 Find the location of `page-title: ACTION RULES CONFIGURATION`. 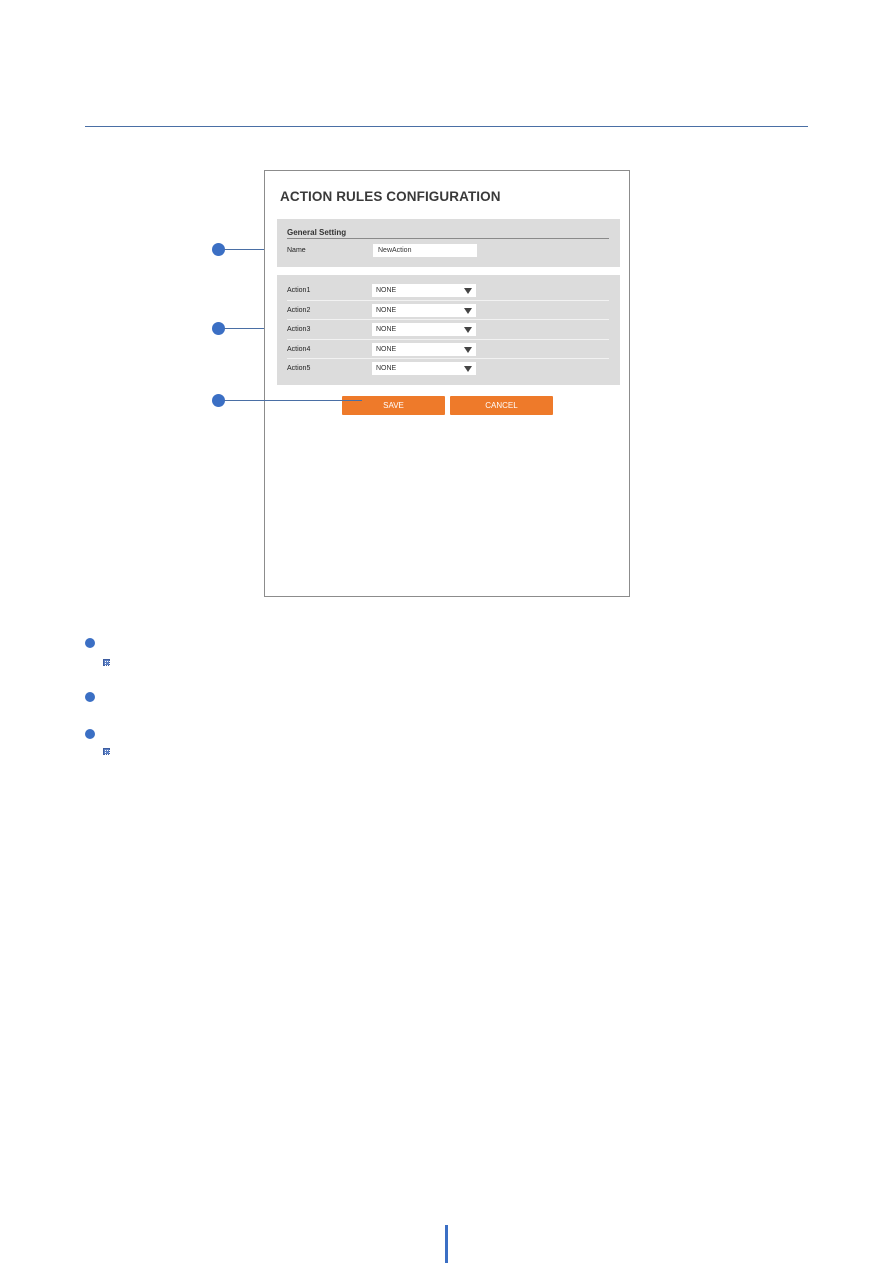

page-title: ACTION RULES CONFIGURATION is located at coordinates (390, 196).